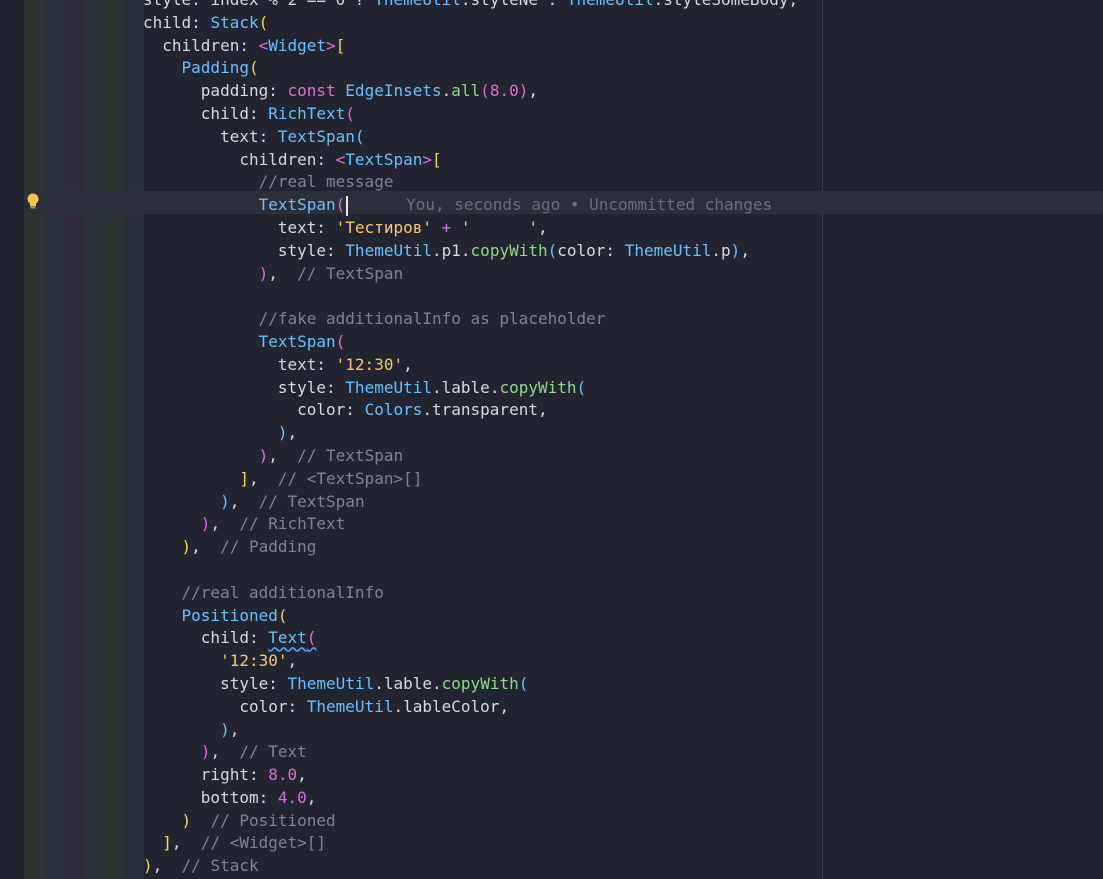 The image size is (1103, 879). What do you see at coordinates (563, 479) in the screenshot?
I see `code-line: ], // <TextSpan>[]` at bounding box center [563, 479].